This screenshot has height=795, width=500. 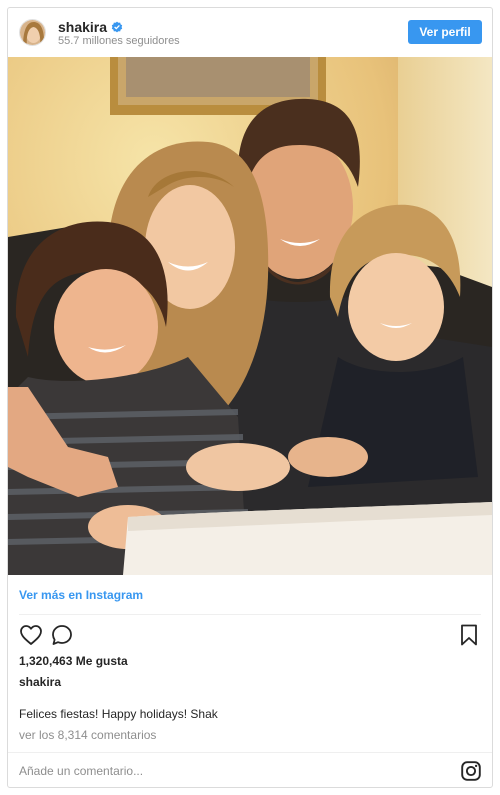 What do you see at coordinates (469, 635) in the screenshot?
I see `bookmark-icon` at bounding box center [469, 635].